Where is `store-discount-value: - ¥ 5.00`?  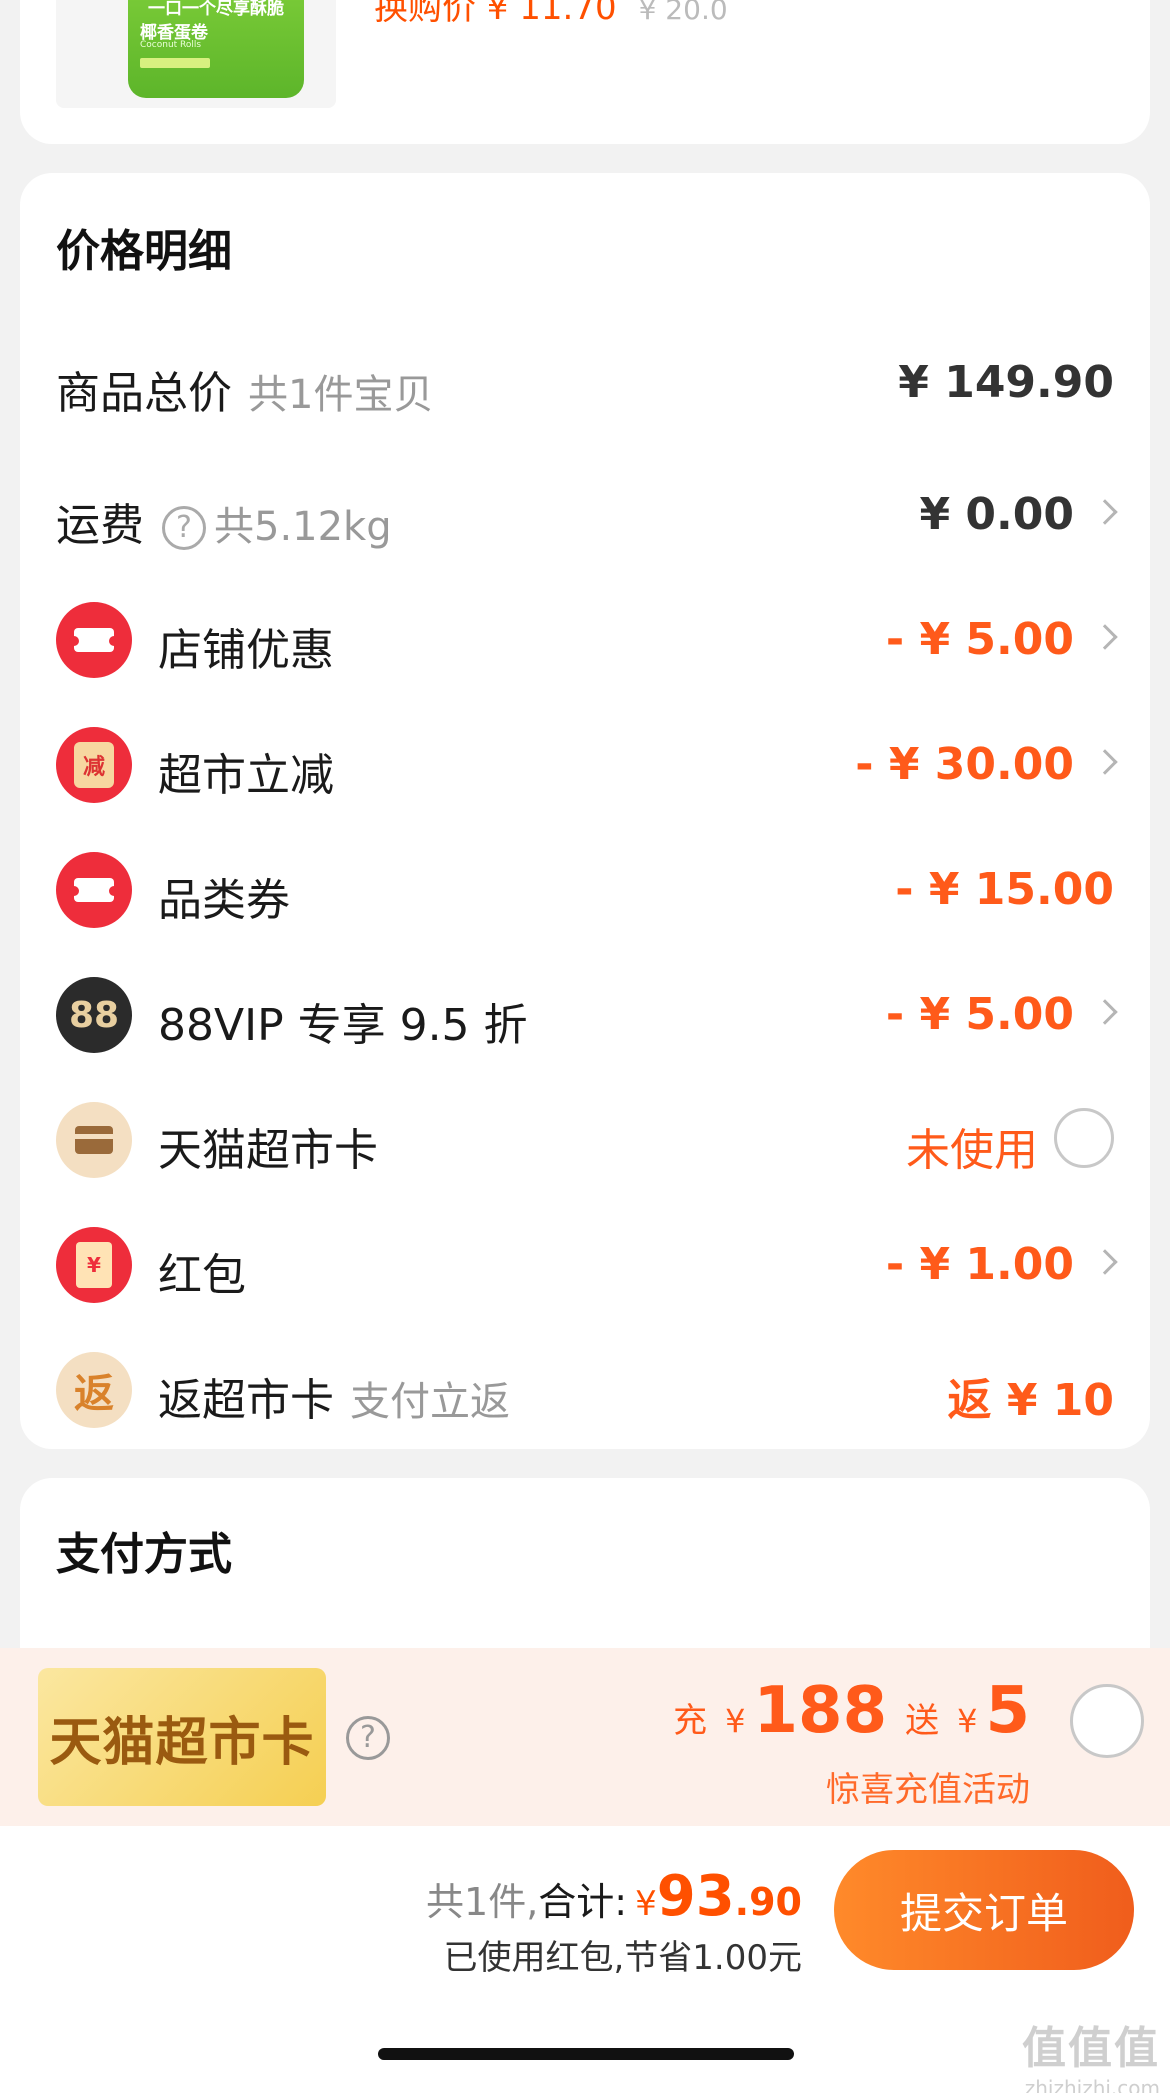
store-discount-value: - ¥ 5.00 is located at coordinates (979, 639).